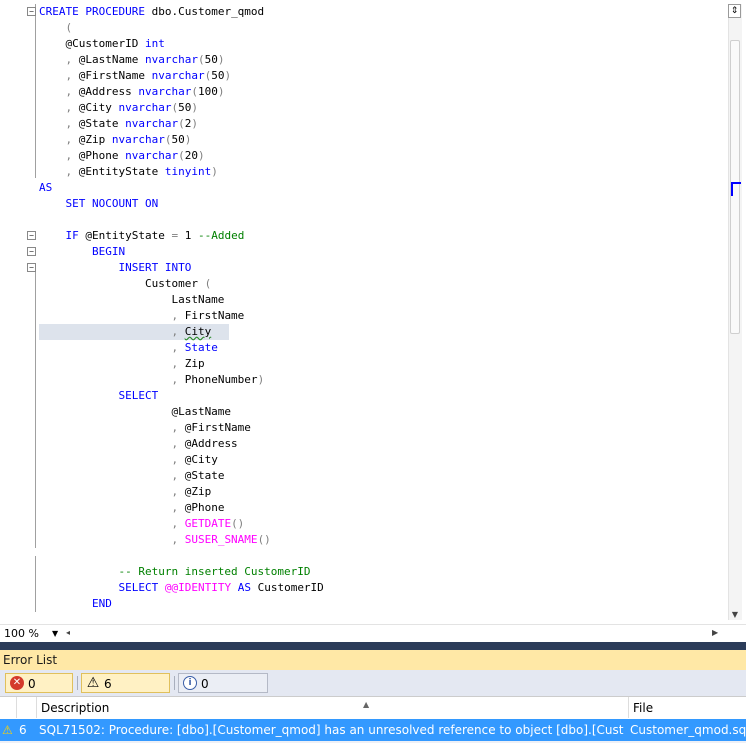 The height and width of the screenshot is (743, 746). Describe the element at coordinates (181, 380) in the screenshot. I see `code-line: , PhoneNumber)` at that location.